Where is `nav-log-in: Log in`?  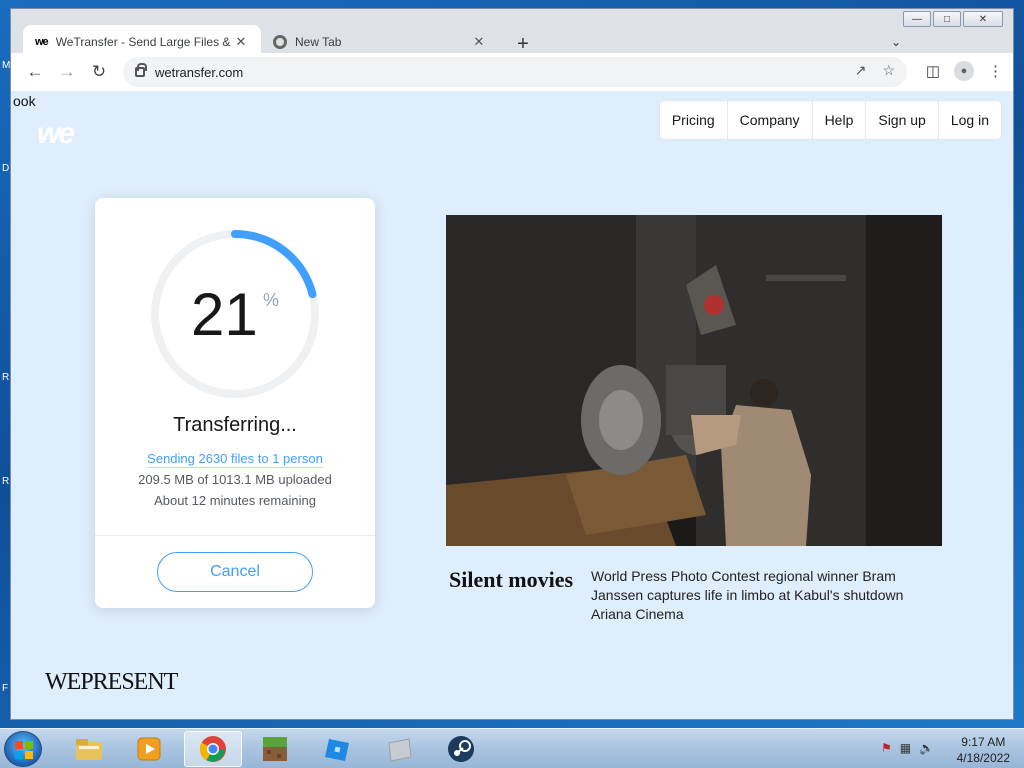 nav-log-in: Log in is located at coordinates (969, 120).